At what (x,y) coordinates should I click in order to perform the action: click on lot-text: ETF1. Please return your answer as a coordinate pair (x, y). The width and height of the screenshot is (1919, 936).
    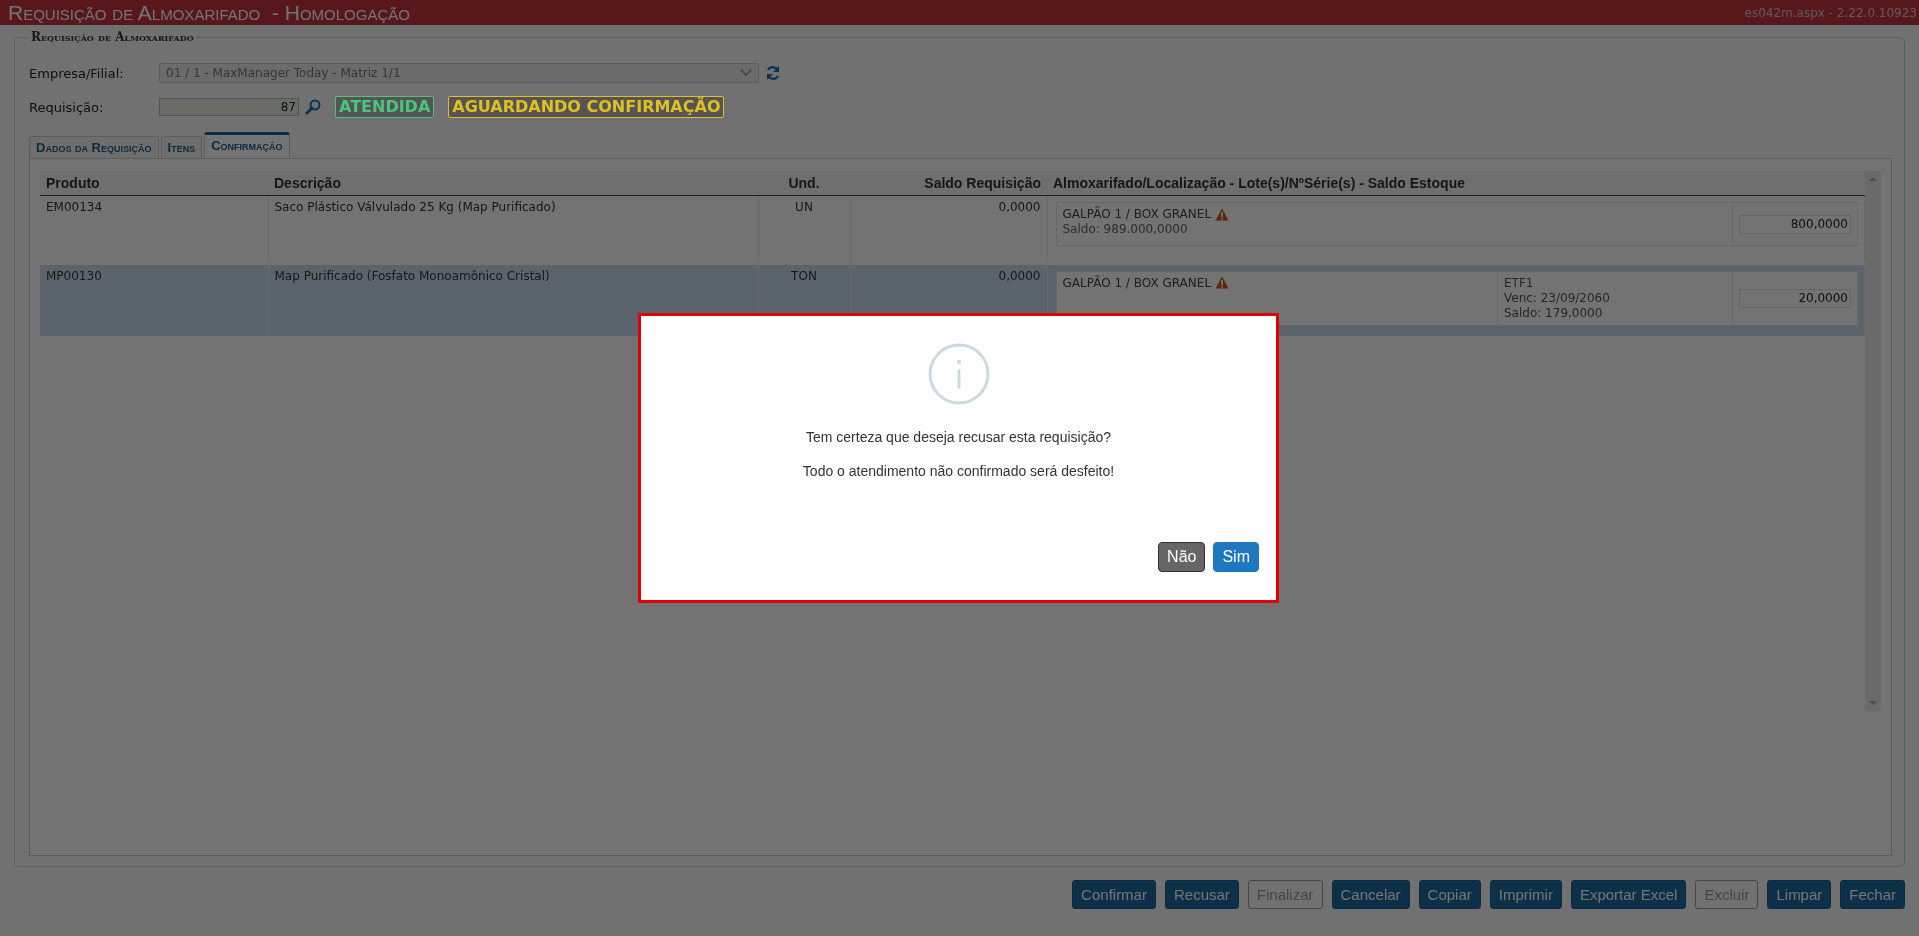
    Looking at the image, I should click on (1519, 283).